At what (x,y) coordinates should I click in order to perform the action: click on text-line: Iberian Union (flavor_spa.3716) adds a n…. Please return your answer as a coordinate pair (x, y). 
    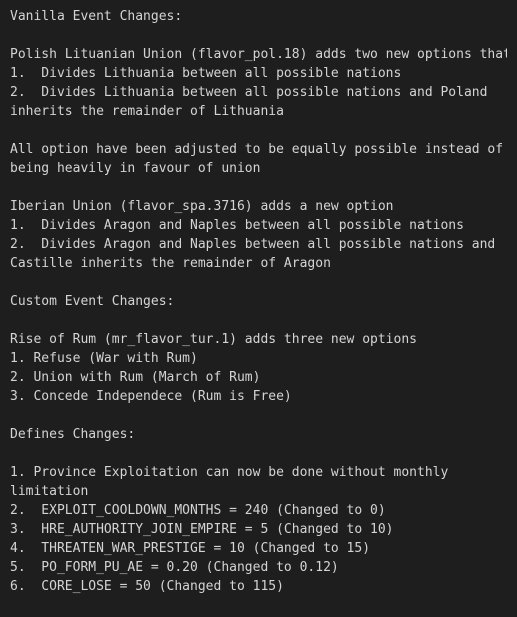
    Looking at the image, I should click on (202, 206).